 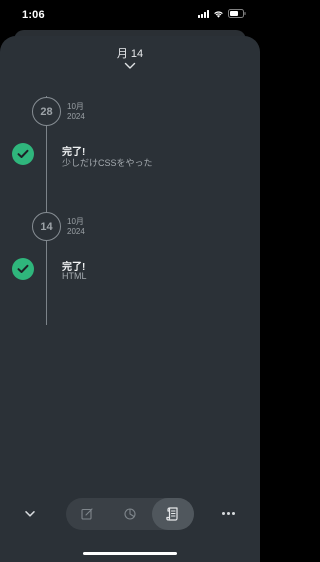 I want to click on edit-icon, so click(x=87, y=514).